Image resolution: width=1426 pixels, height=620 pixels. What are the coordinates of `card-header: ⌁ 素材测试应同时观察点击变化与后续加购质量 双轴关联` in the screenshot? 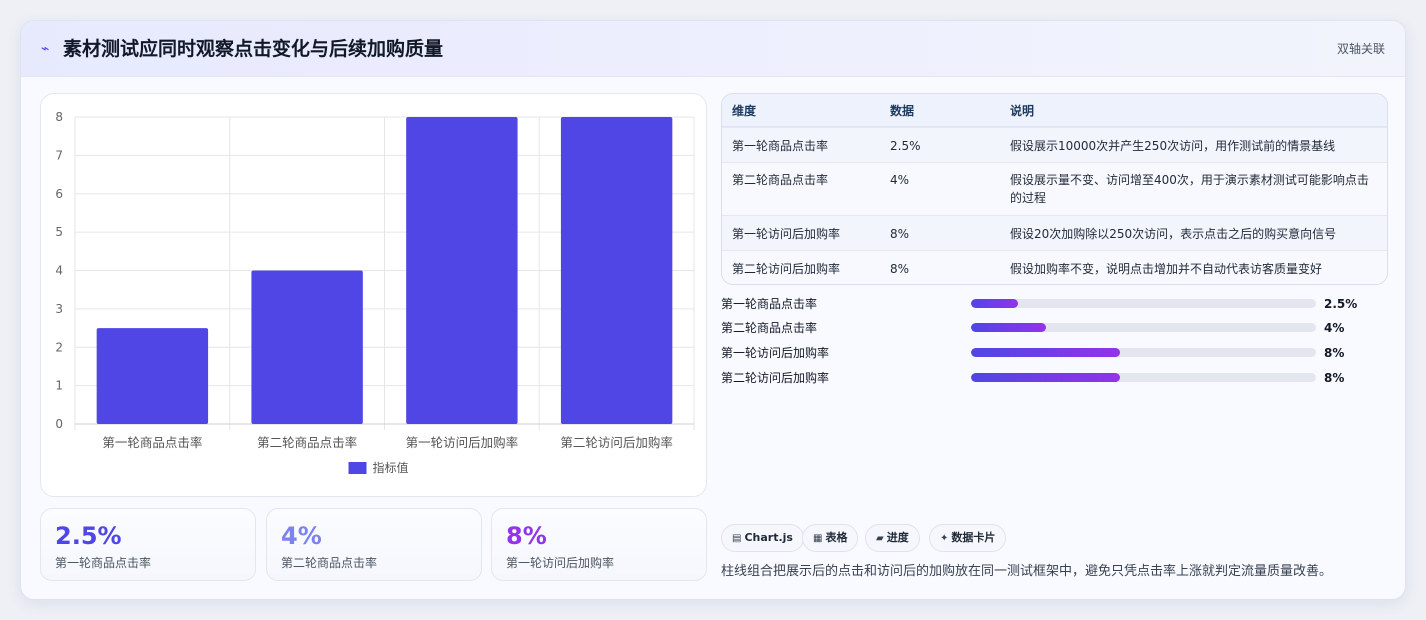 It's located at (713, 49).